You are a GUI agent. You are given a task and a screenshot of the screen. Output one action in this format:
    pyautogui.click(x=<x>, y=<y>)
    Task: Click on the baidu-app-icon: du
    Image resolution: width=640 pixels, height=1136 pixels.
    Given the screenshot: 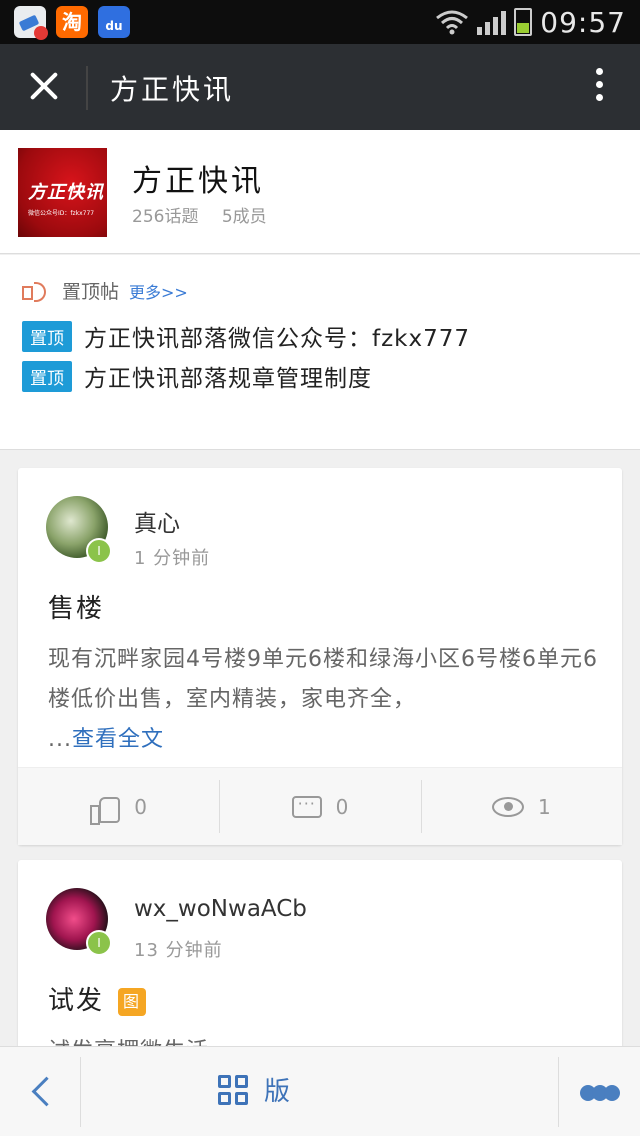 What is the action you would take?
    pyautogui.click(x=114, y=22)
    